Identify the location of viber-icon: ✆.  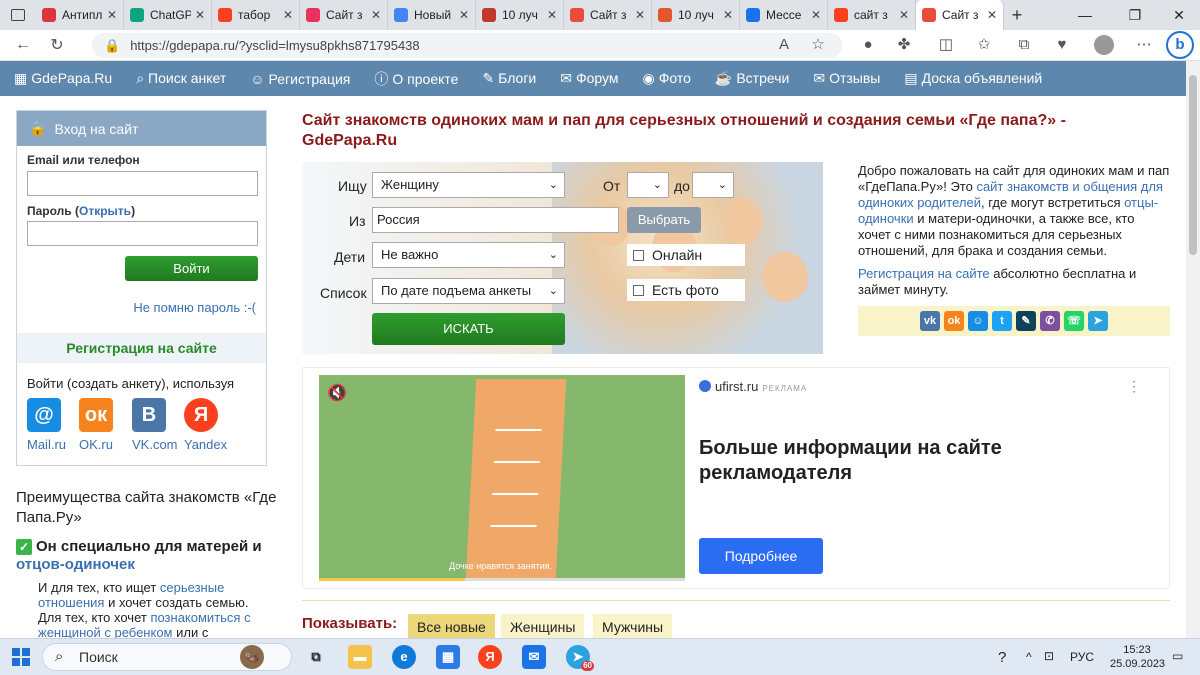
(1050, 321).